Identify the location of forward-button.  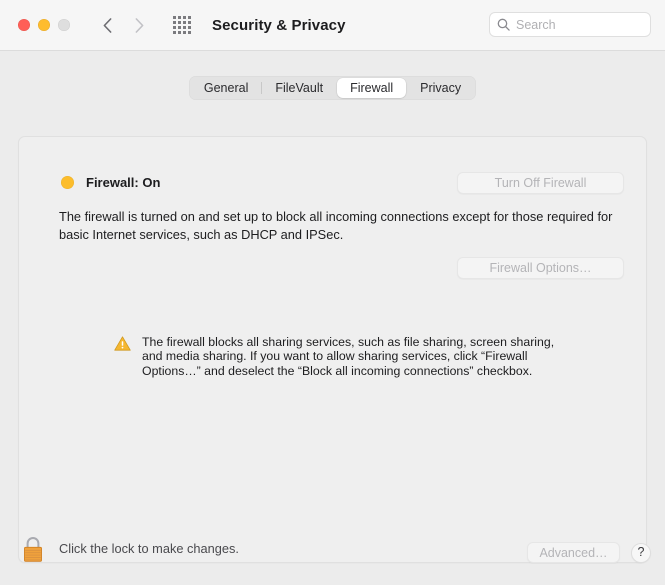
(139, 25).